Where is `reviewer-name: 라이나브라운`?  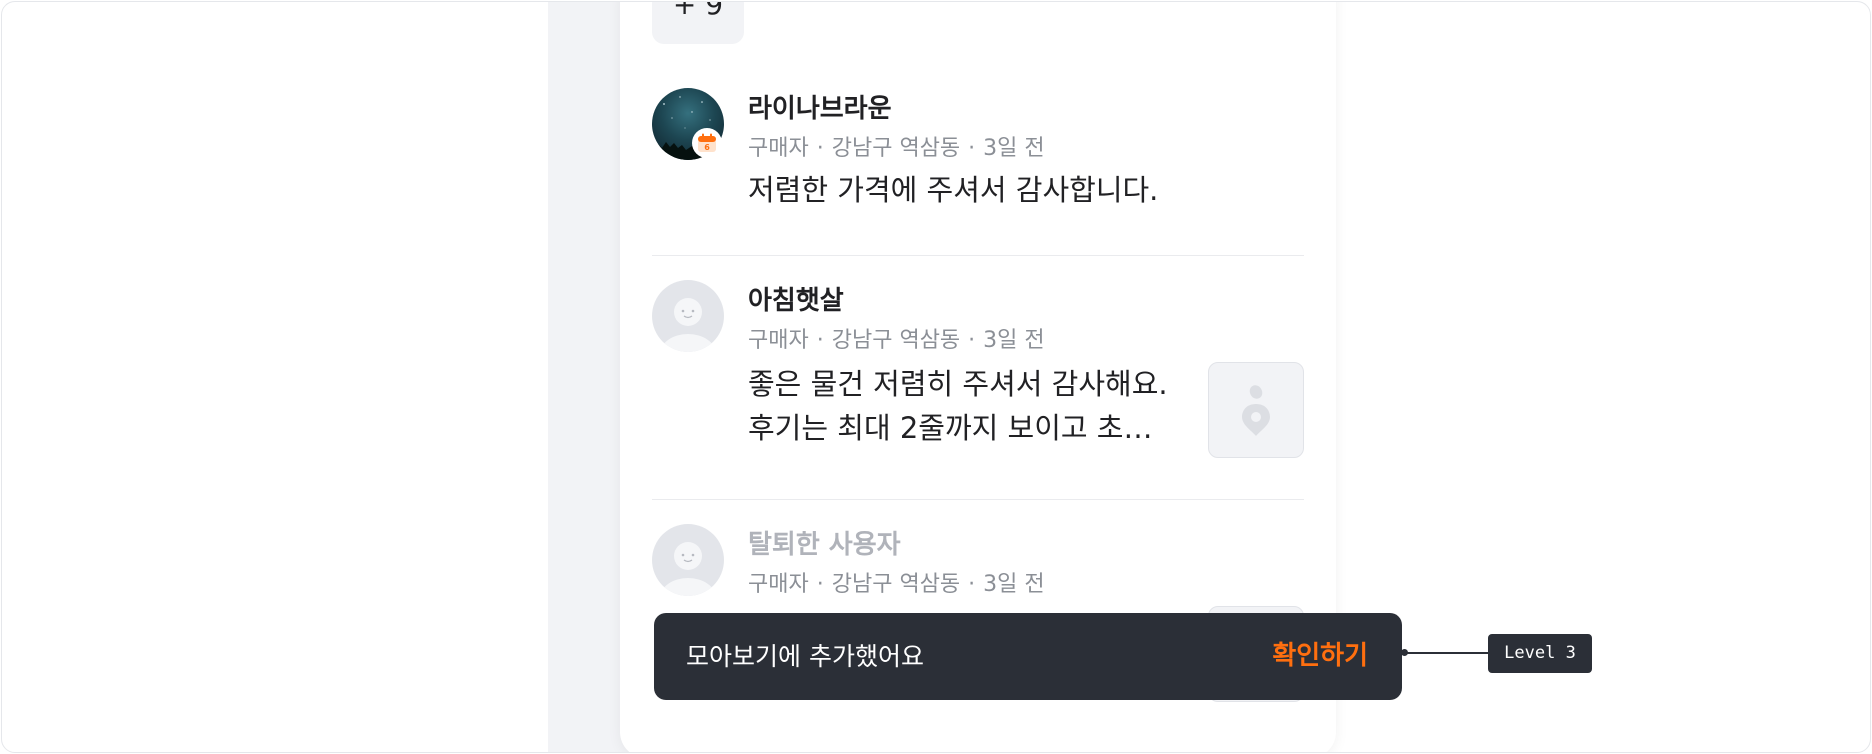 reviewer-name: 라이나브라운 is located at coordinates (820, 106).